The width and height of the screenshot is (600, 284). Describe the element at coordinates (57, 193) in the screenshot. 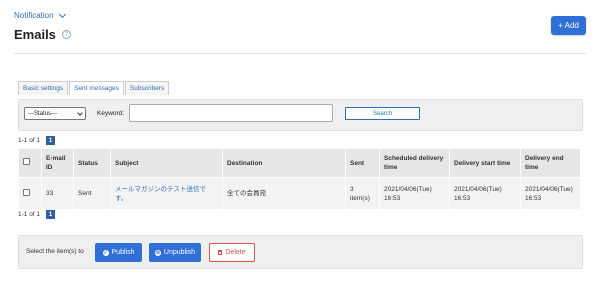

I see `cell-email-id: 33` at that location.